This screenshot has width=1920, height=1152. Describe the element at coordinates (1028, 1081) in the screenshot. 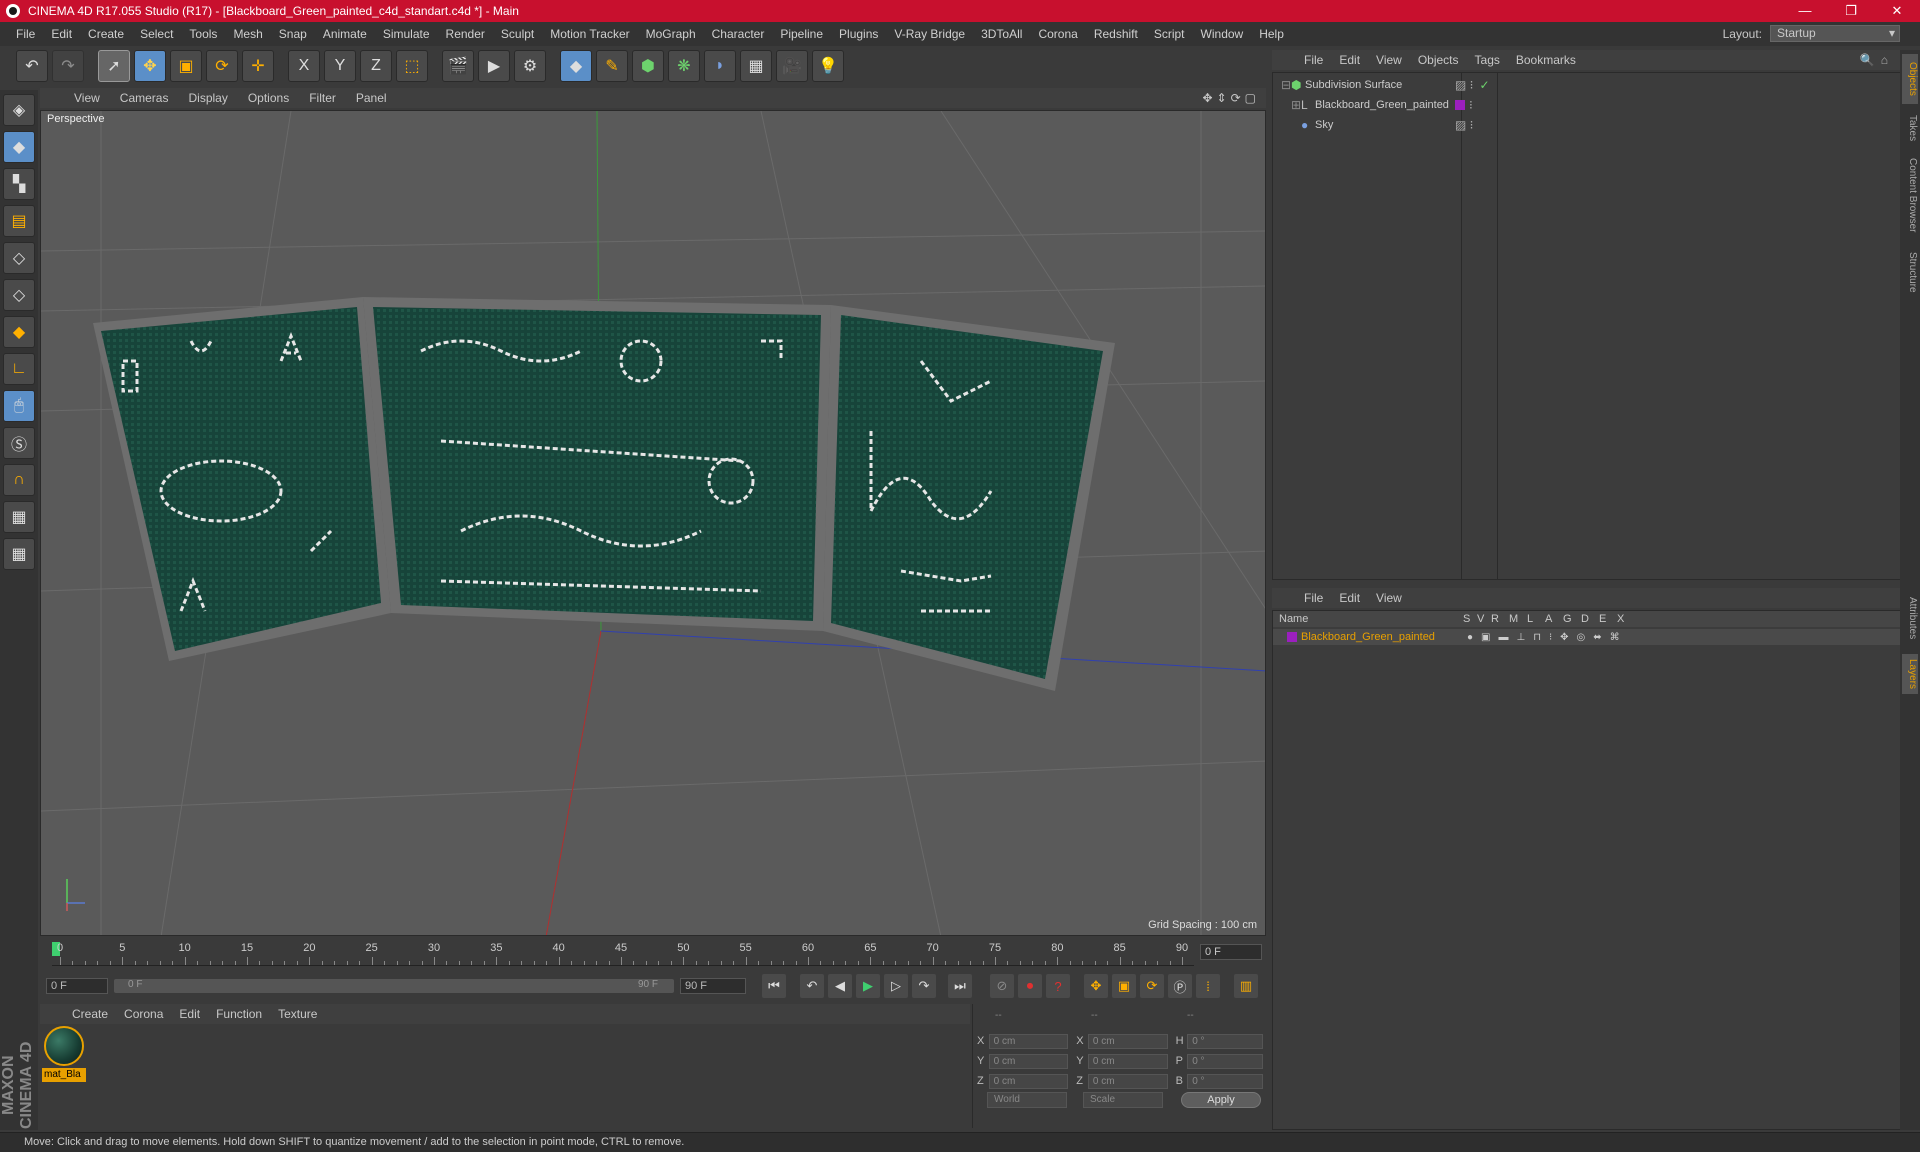

I see `position-z-field: 0 cm` at that location.